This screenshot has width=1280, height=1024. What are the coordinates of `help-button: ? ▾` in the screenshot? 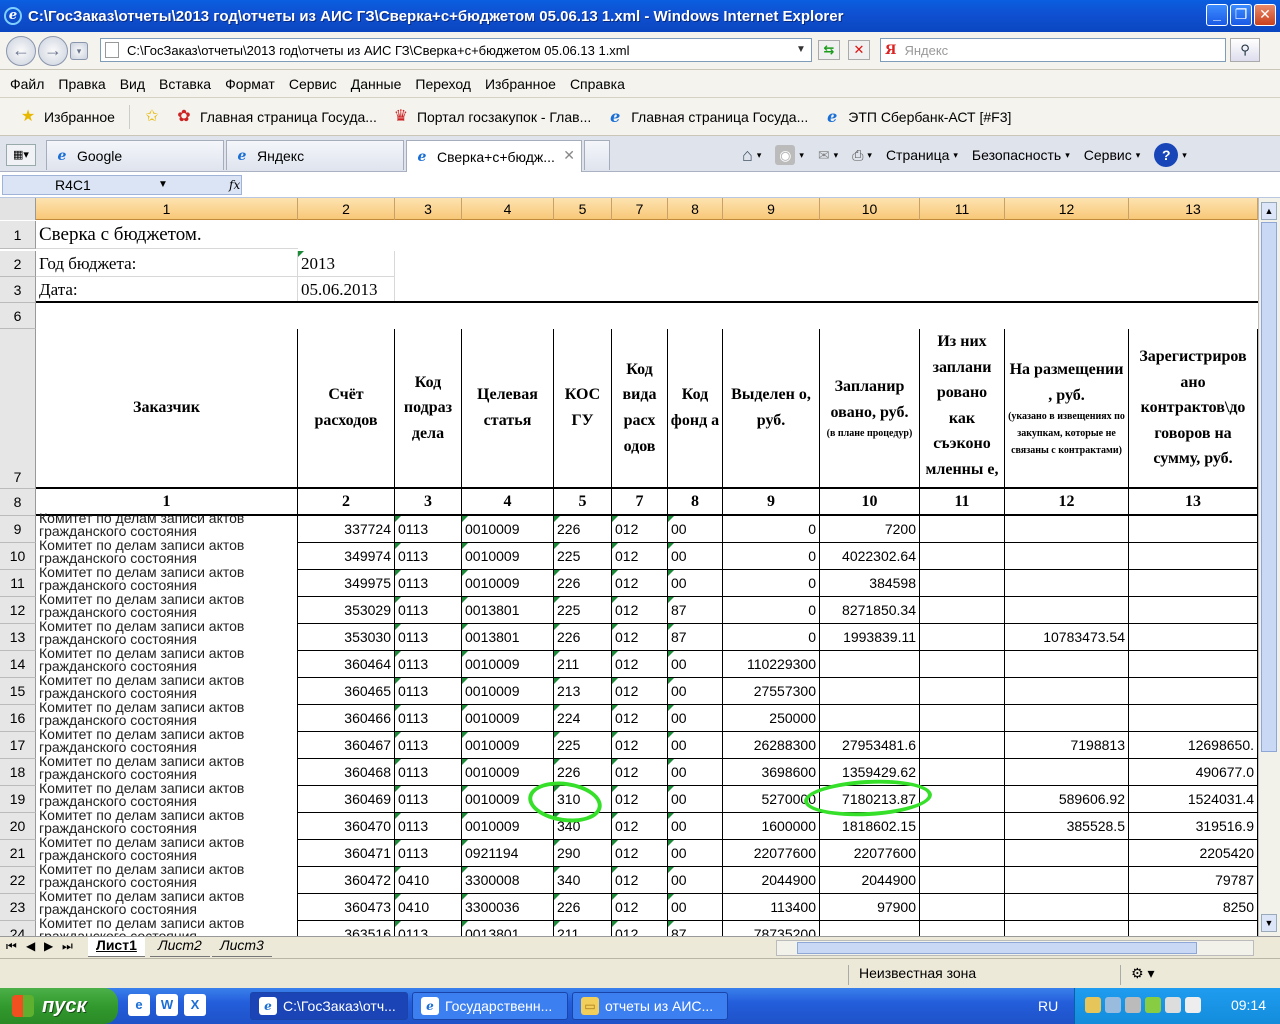 It's located at (1170, 155).